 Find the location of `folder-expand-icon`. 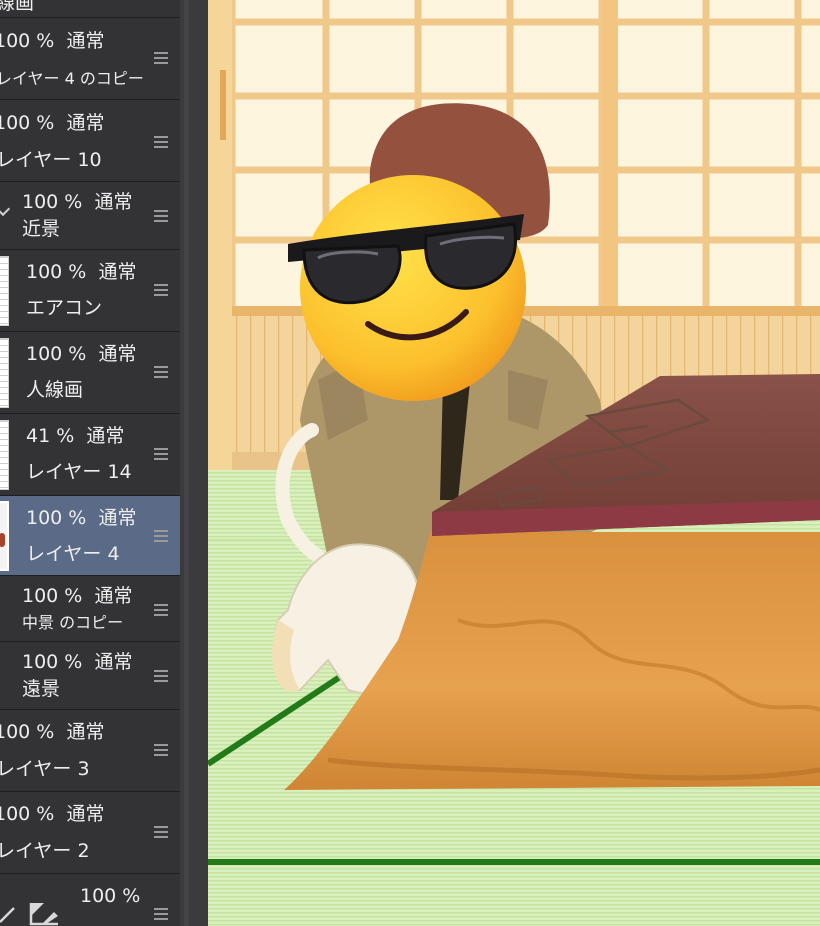

folder-expand-icon is located at coordinates (5, 209).